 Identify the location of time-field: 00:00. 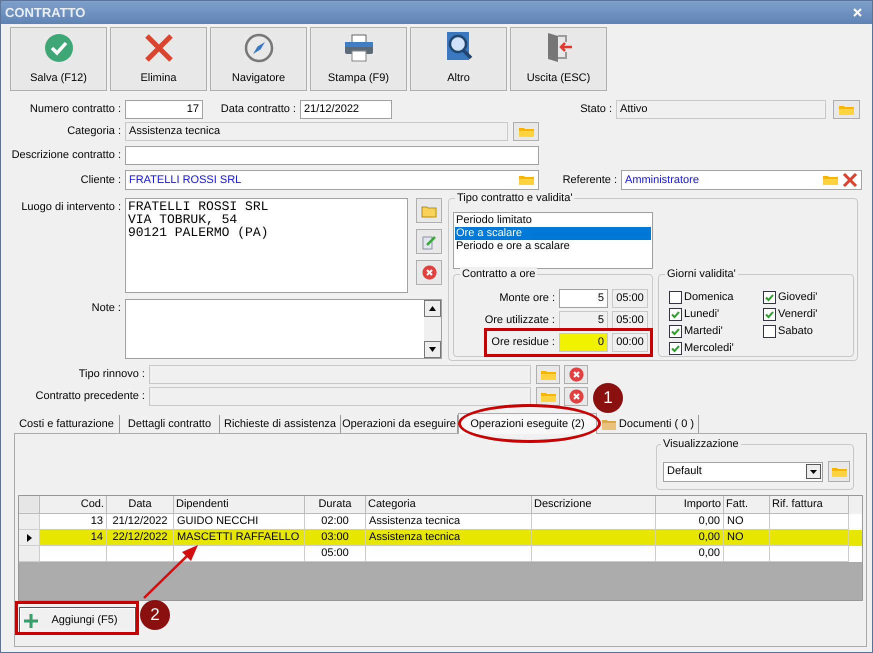
(630, 342).